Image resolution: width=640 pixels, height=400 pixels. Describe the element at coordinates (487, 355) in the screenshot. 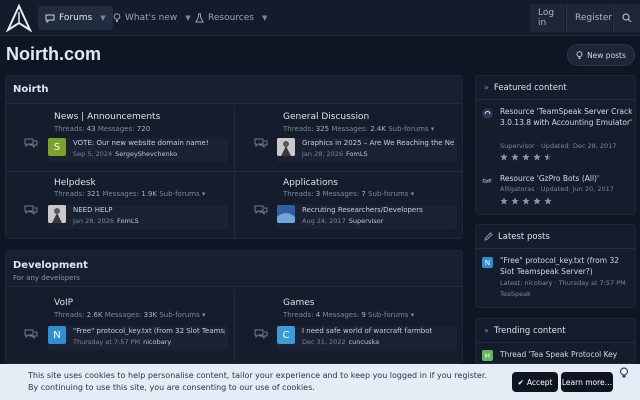

I see `avatar: H` at that location.